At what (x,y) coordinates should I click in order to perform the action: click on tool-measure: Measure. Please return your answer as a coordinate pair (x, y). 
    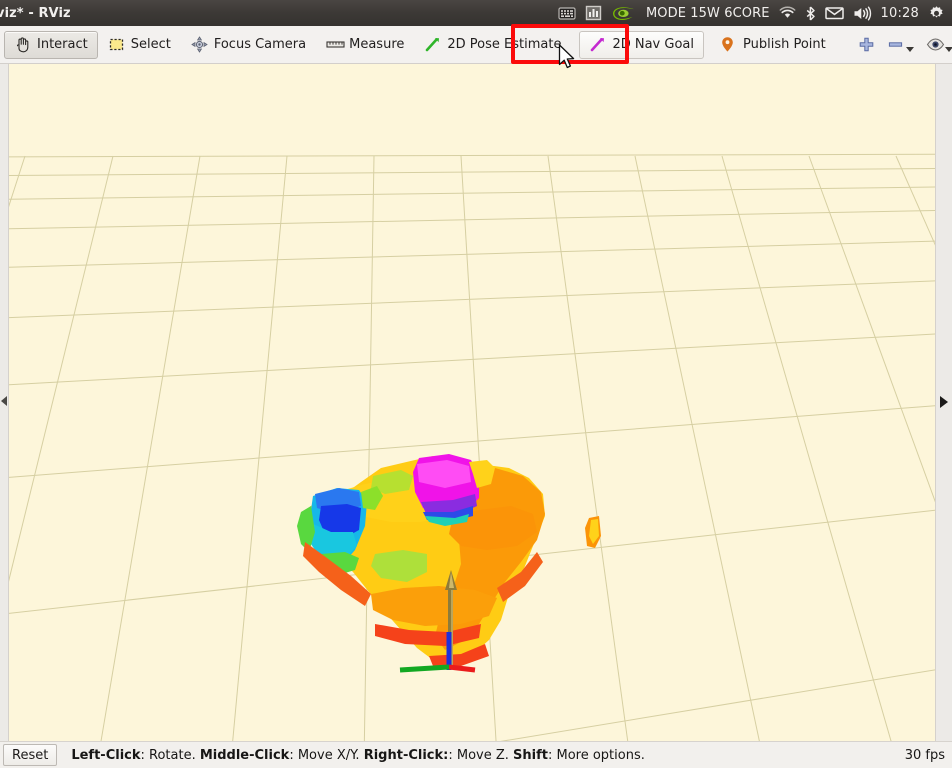
    Looking at the image, I should click on (365, 45).